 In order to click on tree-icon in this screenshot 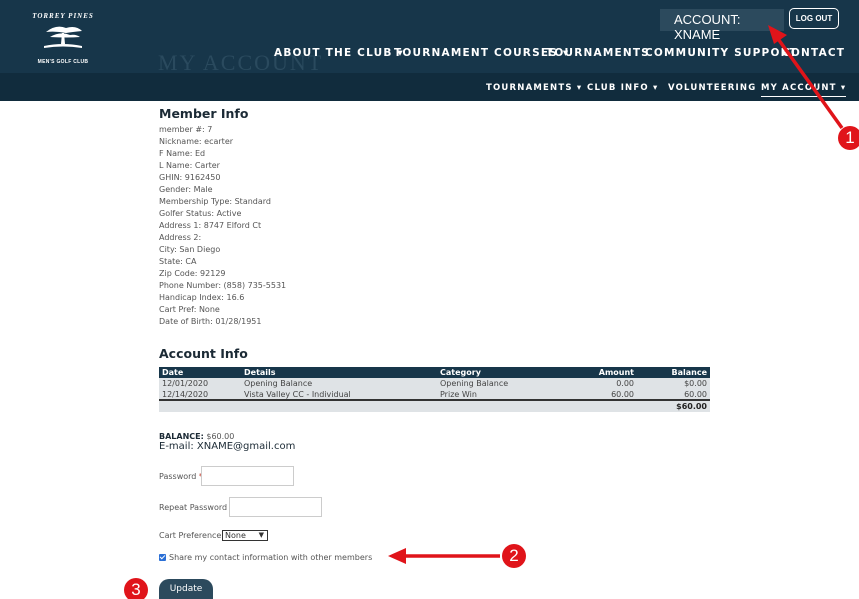, I will do `click(63, 37)`.